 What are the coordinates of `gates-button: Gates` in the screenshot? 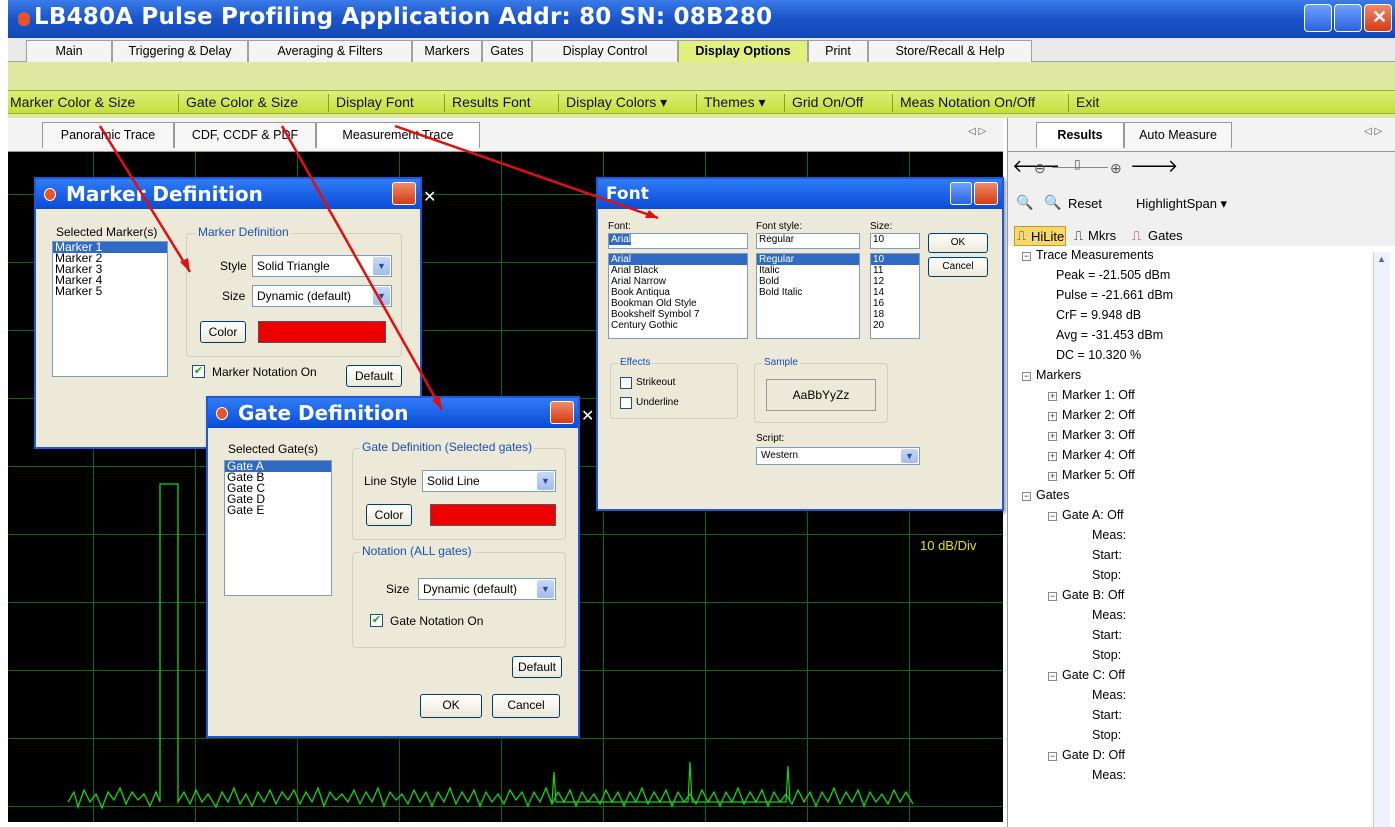 It's located at (1165, 235).